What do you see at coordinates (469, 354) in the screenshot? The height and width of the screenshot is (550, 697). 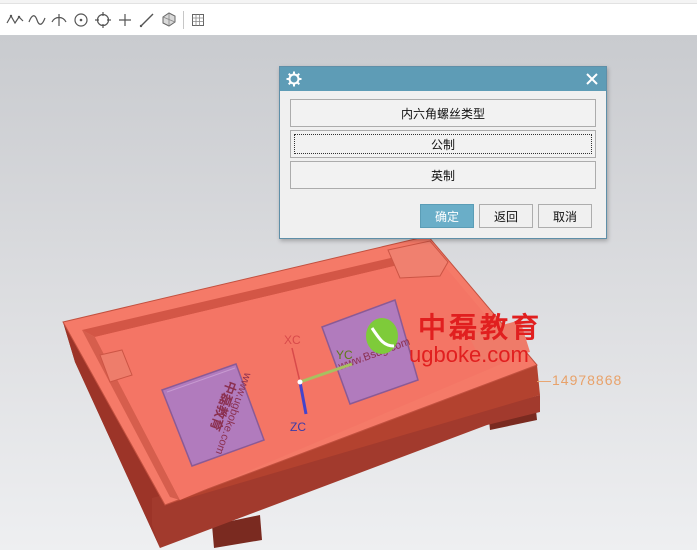 I see `watermark-url: ugboke.com` at bounding box center [469, 354].